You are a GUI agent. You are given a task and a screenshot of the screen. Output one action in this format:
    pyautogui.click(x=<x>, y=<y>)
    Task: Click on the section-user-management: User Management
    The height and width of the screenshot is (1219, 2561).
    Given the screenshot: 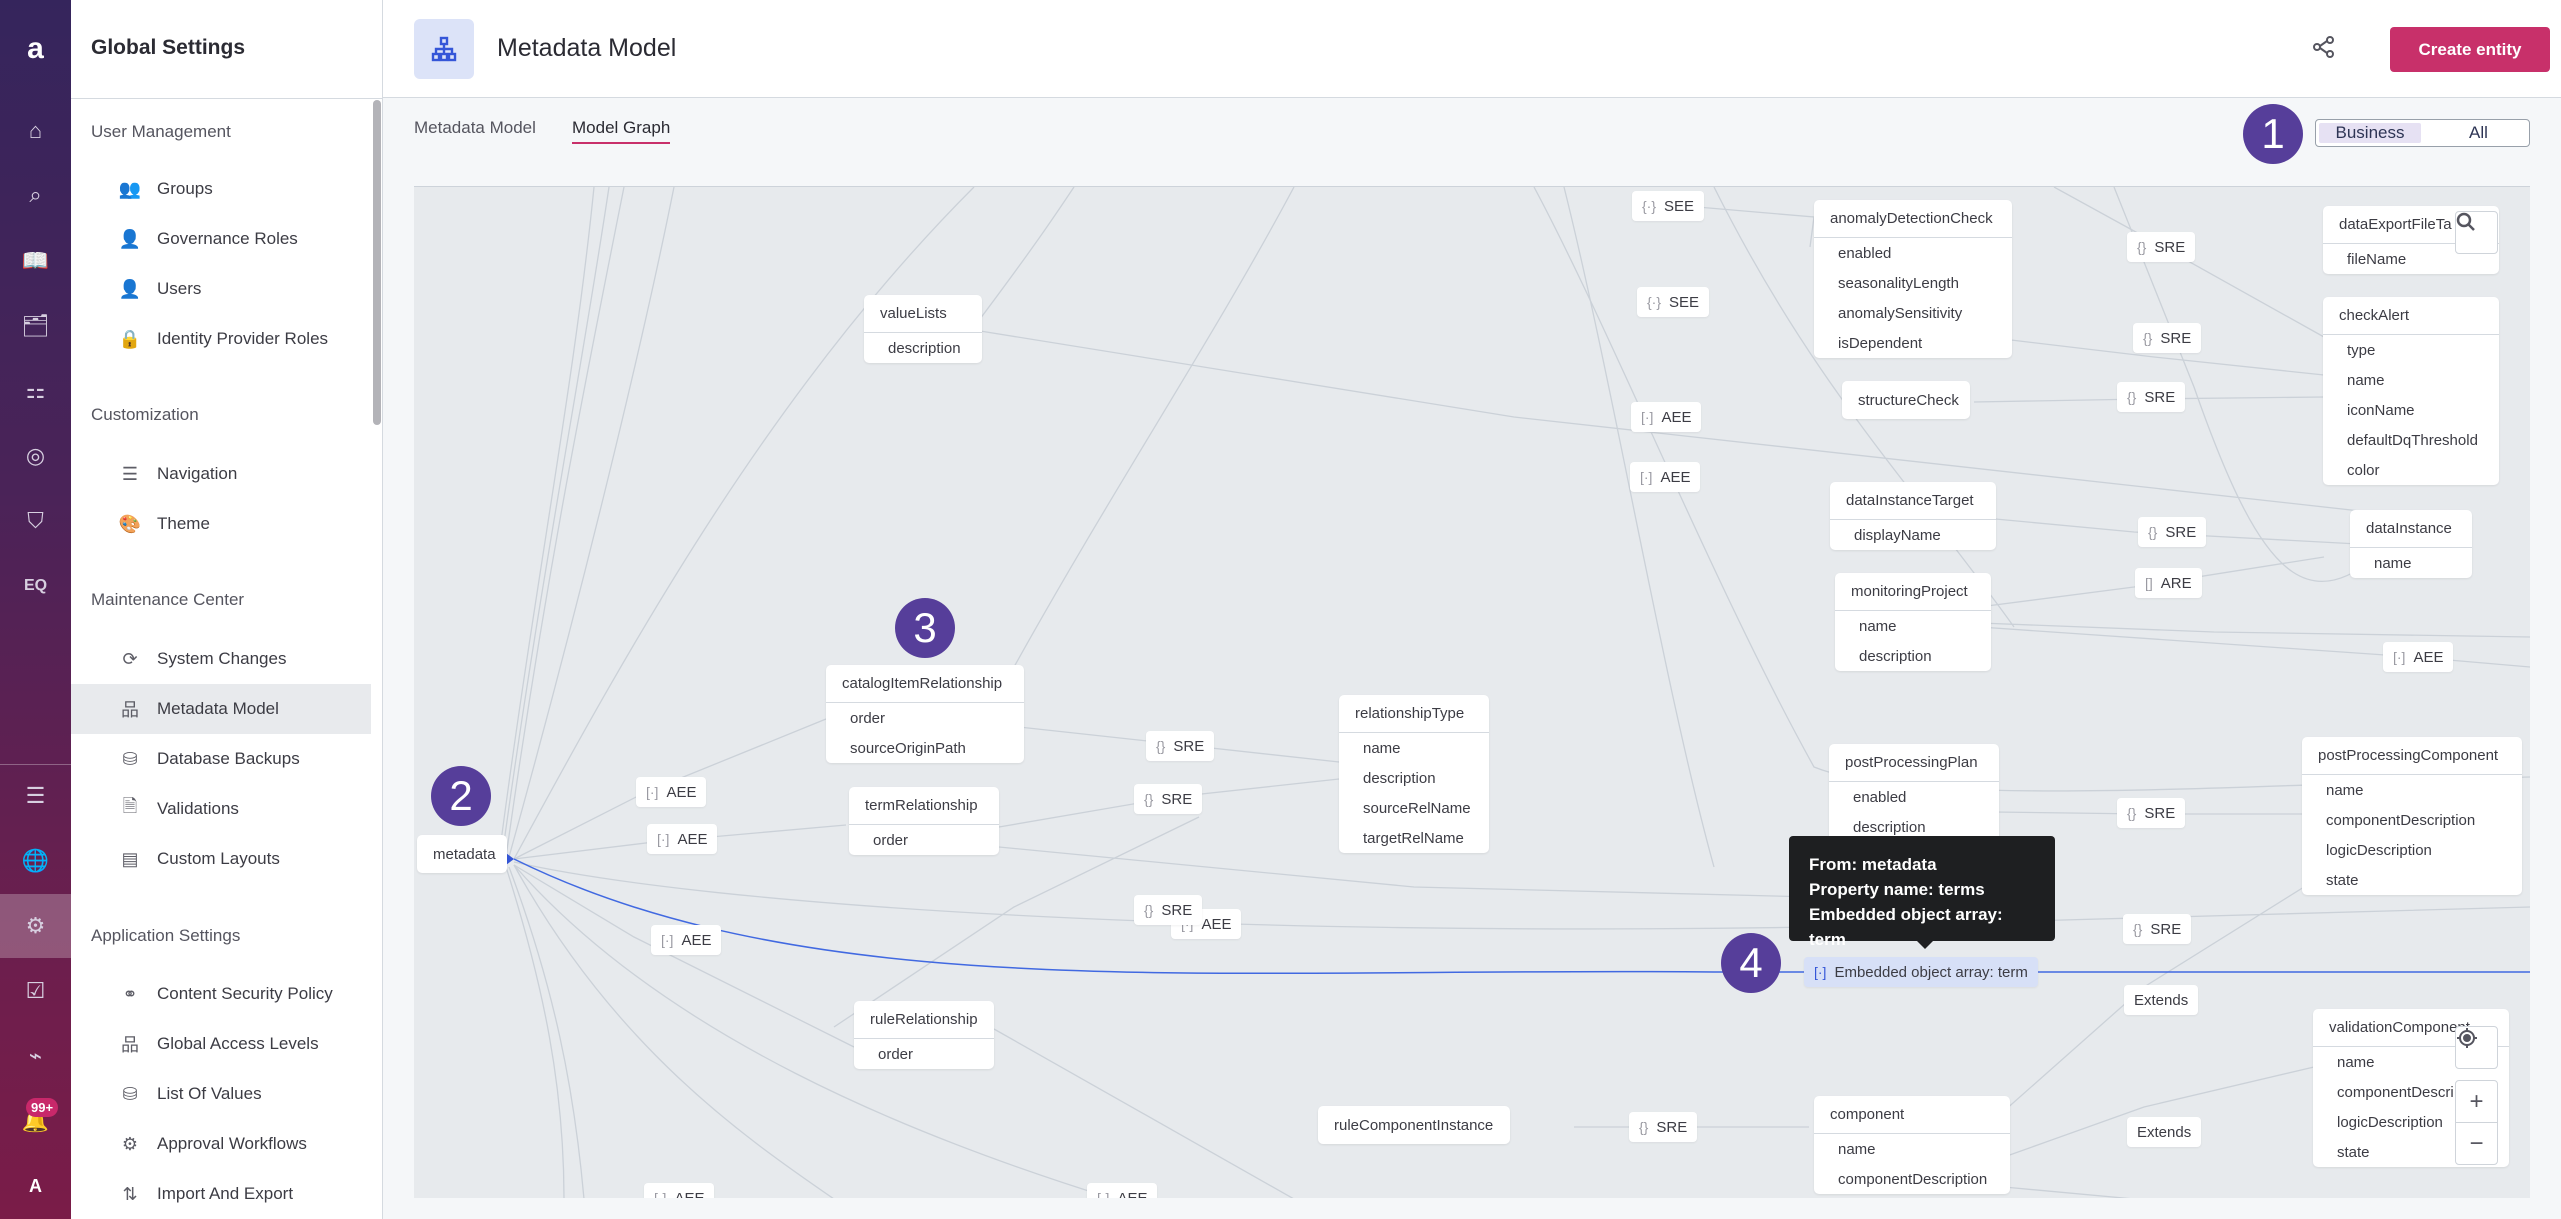 What is the action you would take?
    pyautogui.click(x=161, y=131)
    